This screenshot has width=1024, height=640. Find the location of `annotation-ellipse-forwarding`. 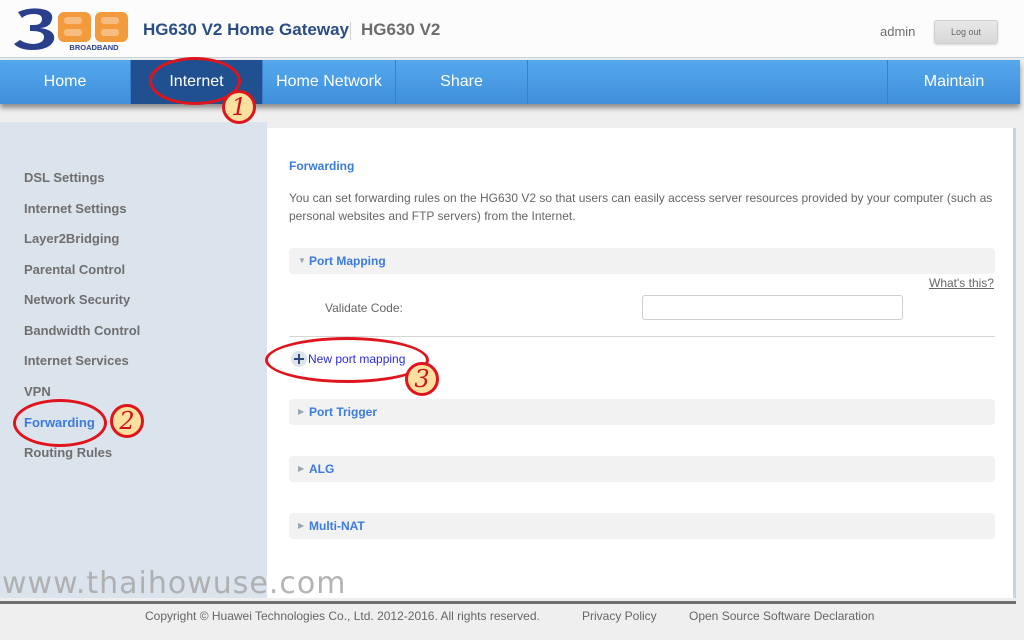

annotation-ellipse-forwarding is located at coordinates (60, 423).